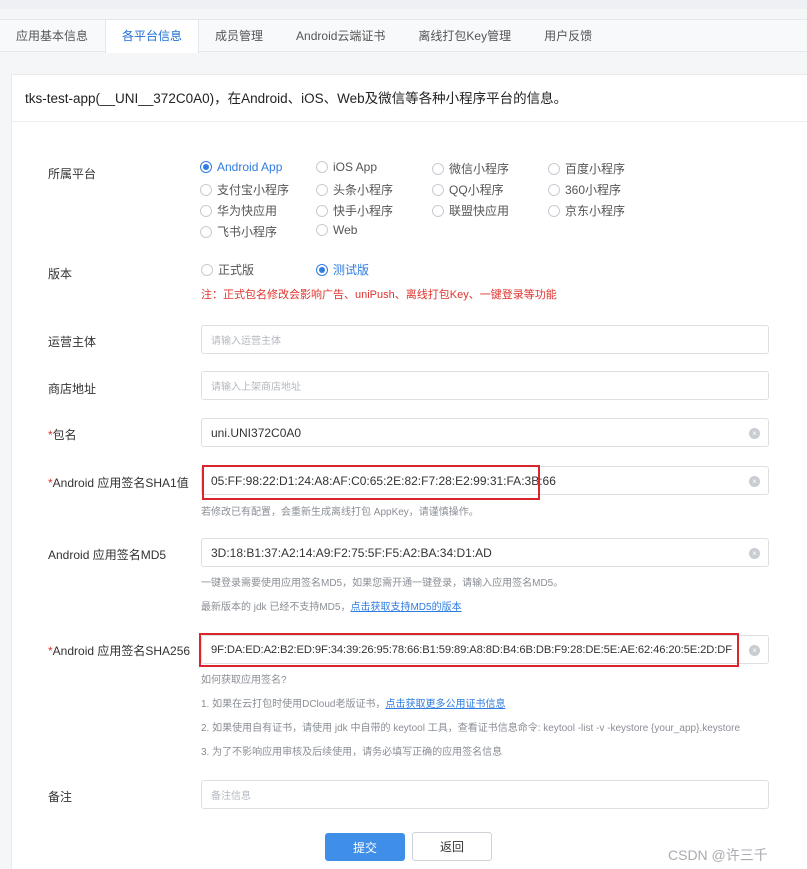  What do you see at coordinates (60, 797) in the screenshot?
I see `remark-label: 备注` at bounding box center [60, 797].